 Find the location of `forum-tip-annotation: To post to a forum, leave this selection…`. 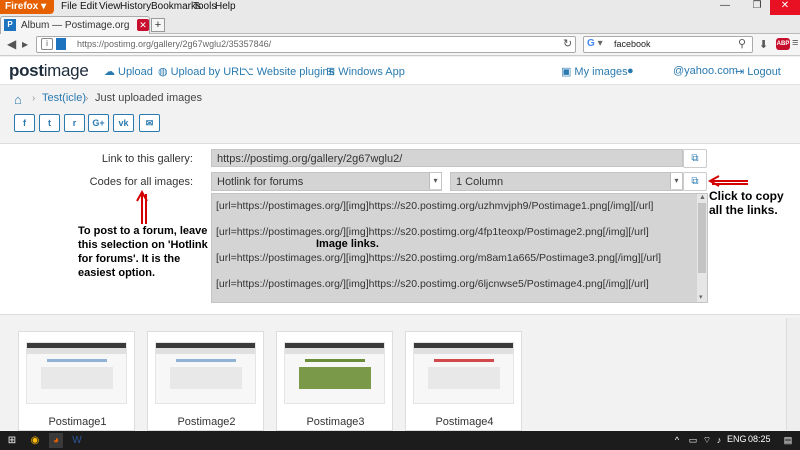

forum-tip-annotation: To post to a forum, leave this selection… is located at coordinates (143, 252).